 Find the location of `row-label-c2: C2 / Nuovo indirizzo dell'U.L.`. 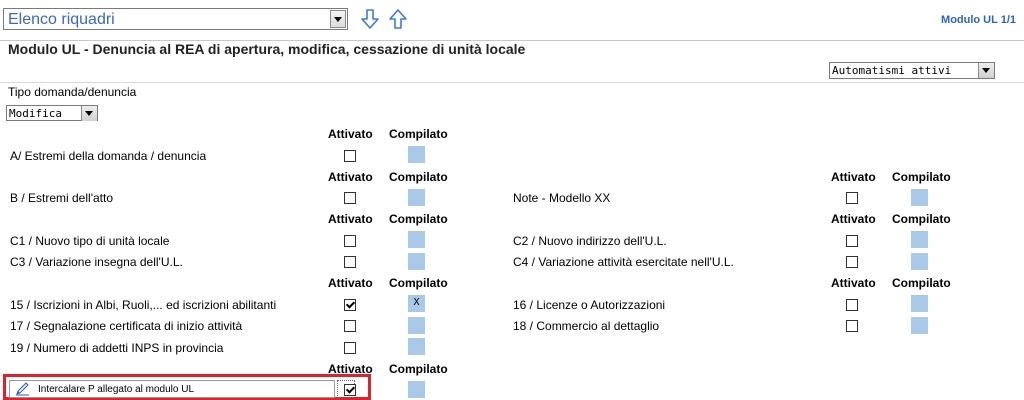

row-label-c2: C2 / Nuovo indirizzo dell'U.L. is located at coordinates (590, 241).